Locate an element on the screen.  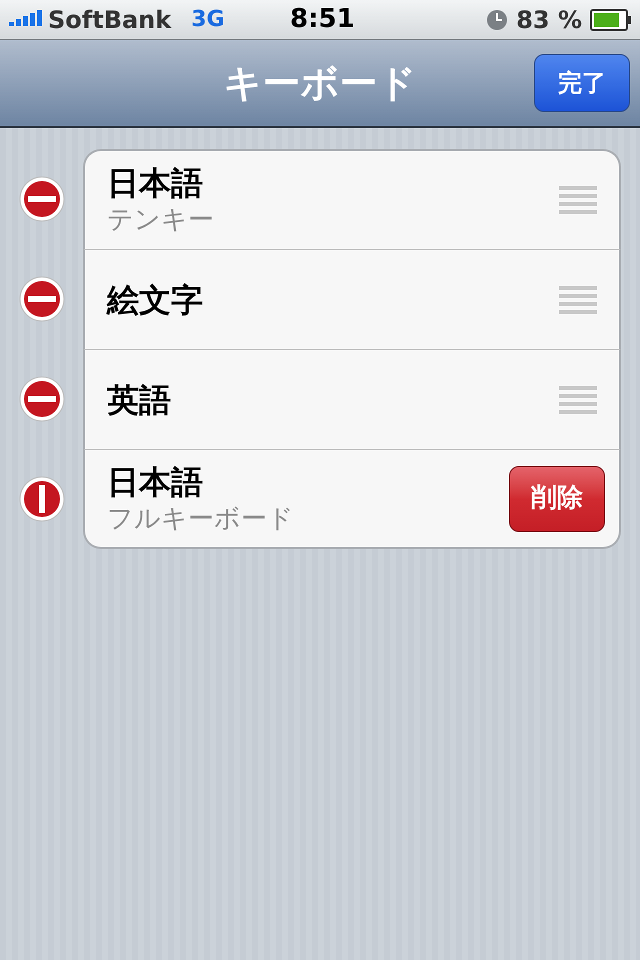
keyboard-name: 絵文字 is located at coordinates (155, 300).